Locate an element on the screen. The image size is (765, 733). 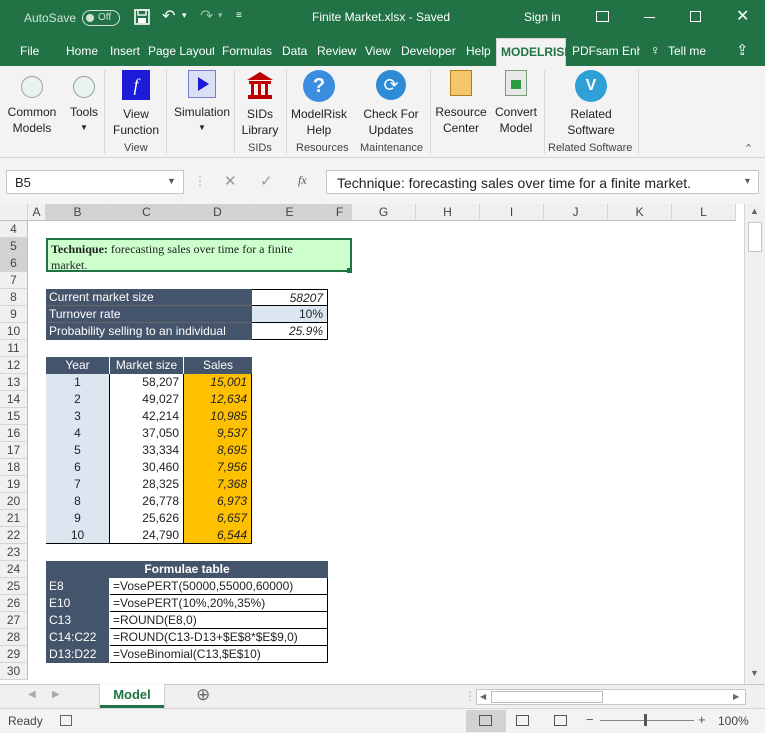
param-value: 58207 is located at coordinates (290, 297).